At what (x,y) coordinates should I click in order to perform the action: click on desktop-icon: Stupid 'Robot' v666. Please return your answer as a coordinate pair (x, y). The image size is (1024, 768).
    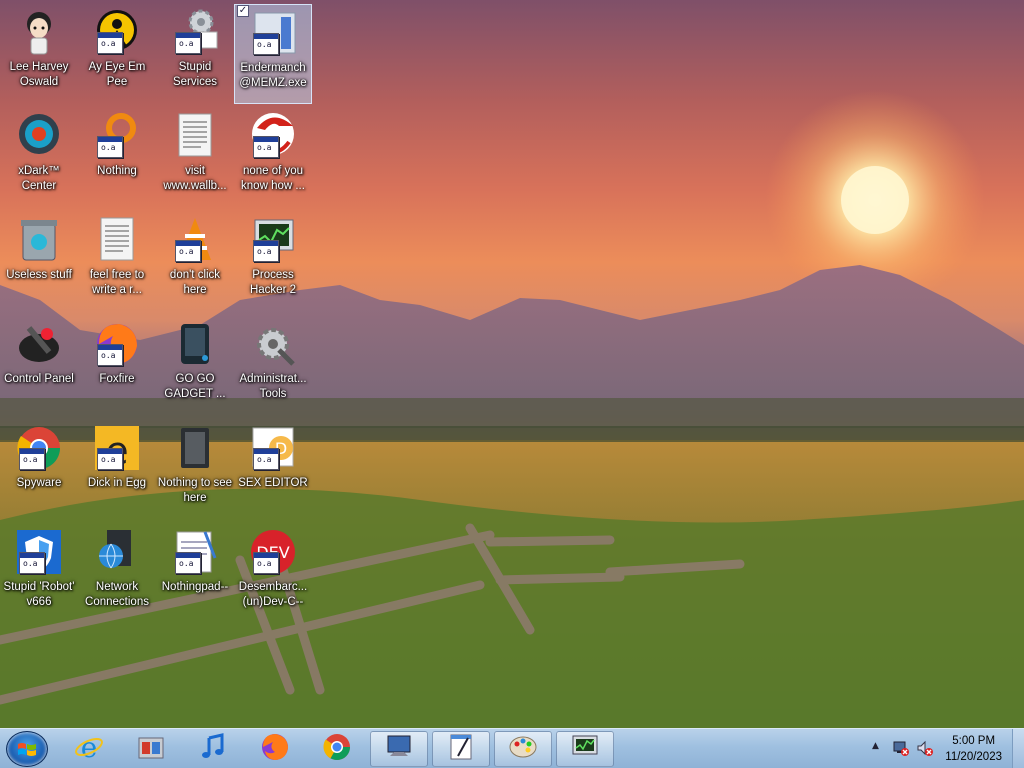
    Looking at the image, I should click on (39, 574).